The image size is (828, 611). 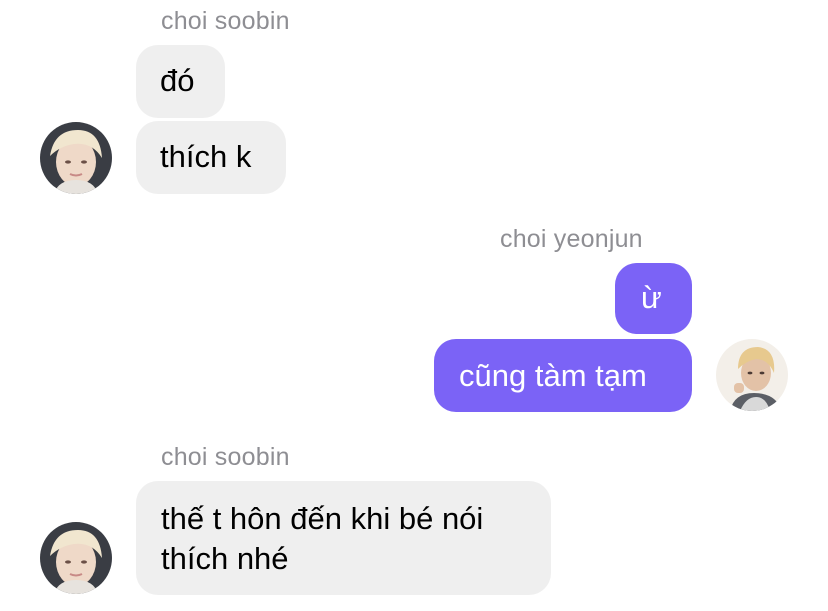 I want to click on message-bubble: thế t hôn đến khi bé nói thích nhé, so click(x=343, y=538).